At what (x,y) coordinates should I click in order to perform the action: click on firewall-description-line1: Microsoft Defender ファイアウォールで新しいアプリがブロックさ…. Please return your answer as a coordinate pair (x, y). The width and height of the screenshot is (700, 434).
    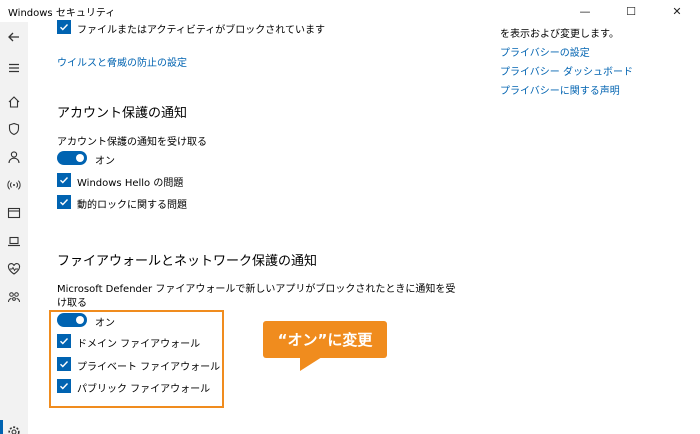
    Looking at the image, I should click on (256, 289).